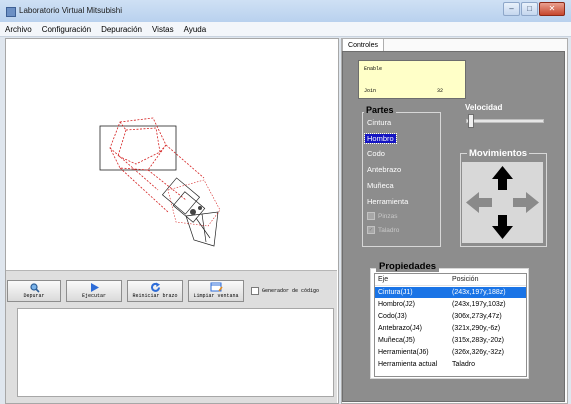 The image size is (571, 404). I want to click on console-line-enable: Enable, so click(373, 69).